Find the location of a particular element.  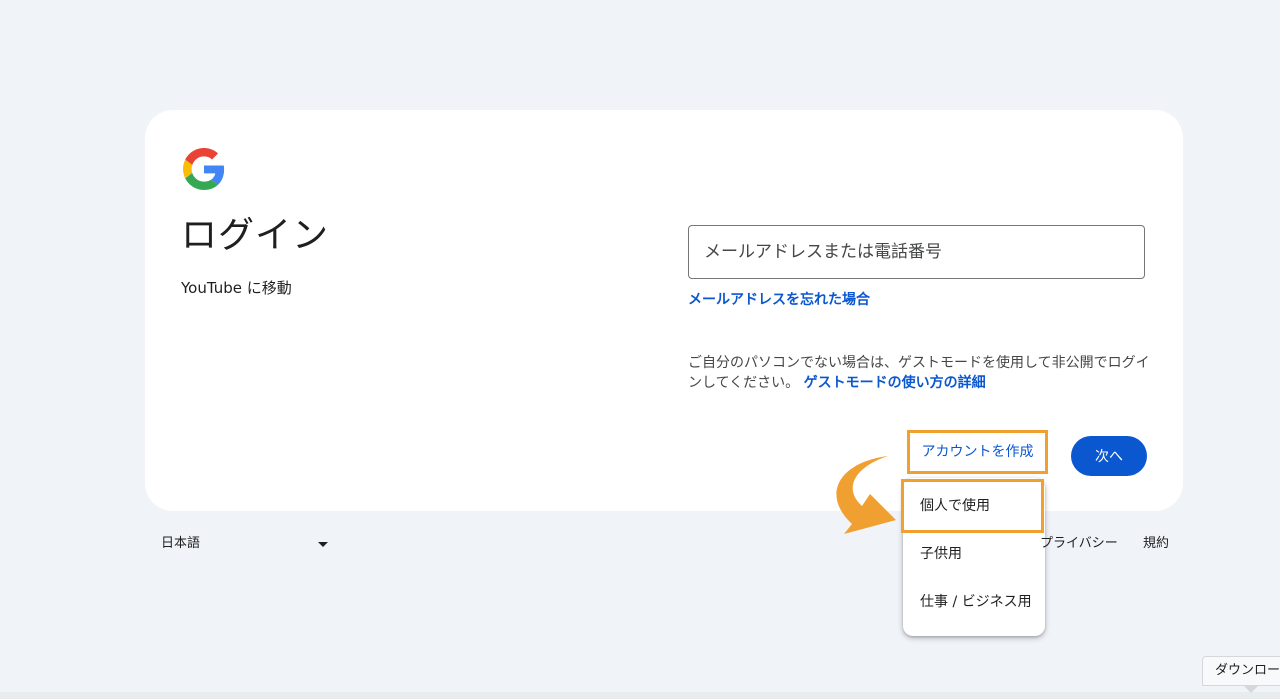

privacy-link: プライバシー is located at coordinates (1079, 544).